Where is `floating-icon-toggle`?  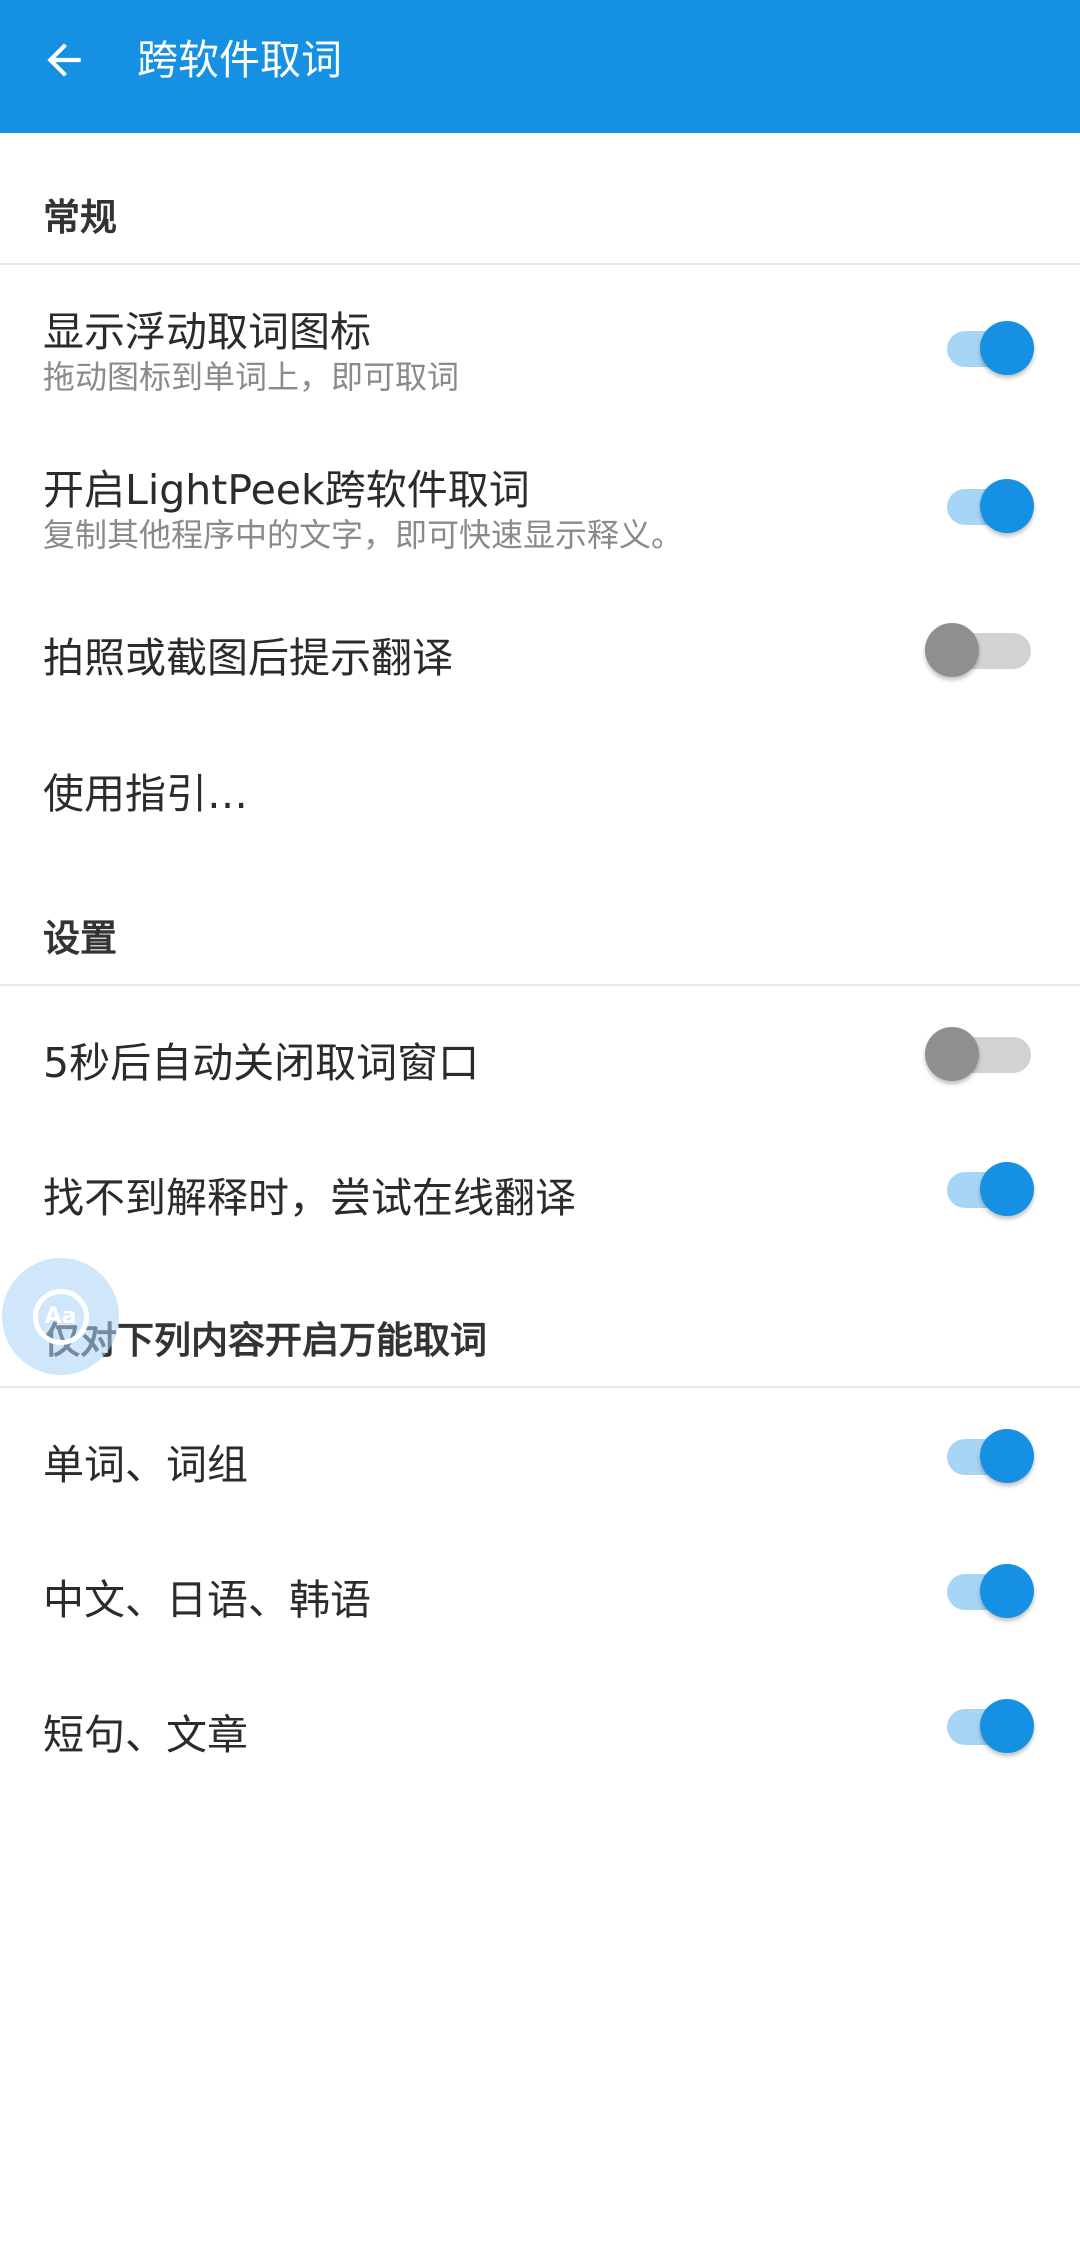
floating-icon-toggle is located at coordinates (985, 348).